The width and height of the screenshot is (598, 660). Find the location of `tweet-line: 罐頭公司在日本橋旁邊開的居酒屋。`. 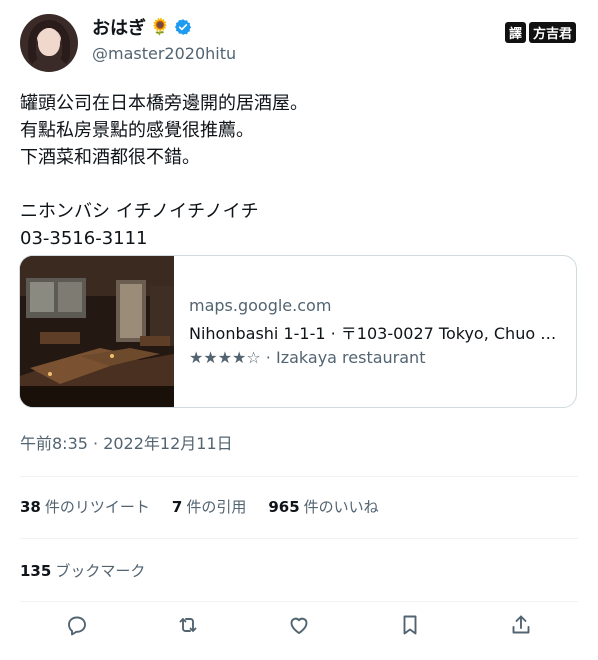

tweet-line: 罐頭公司在日本橋旁邊開的居酒屋。 is located at coordinates (164, 103).